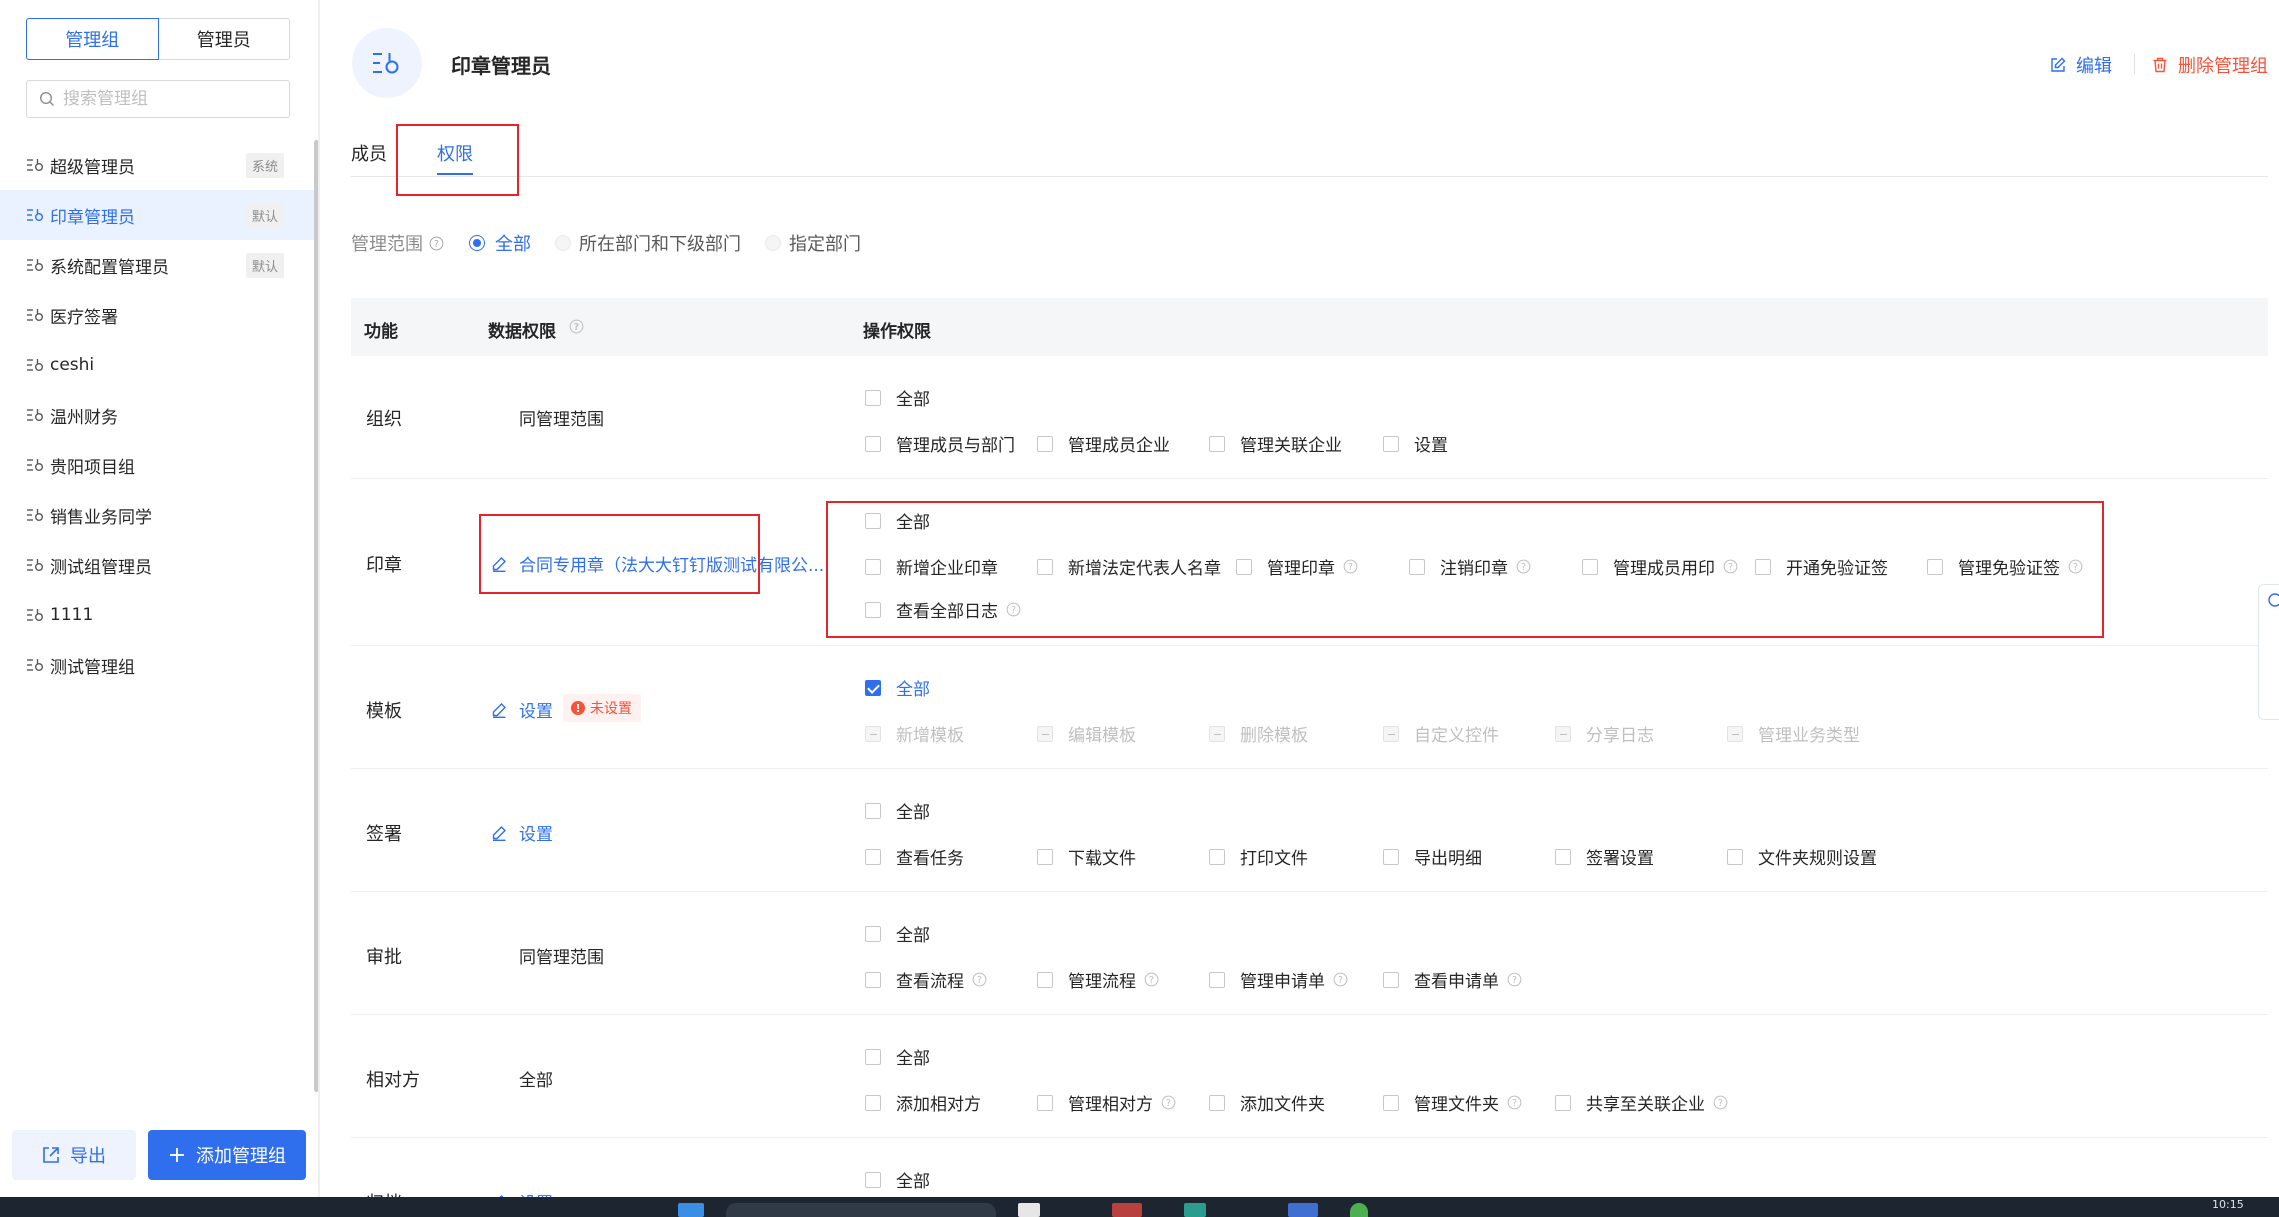  Describe the element at coordinates (2005, 566) in the screenshot. I see `checkbox-op: 管理免验证签?` at that location.